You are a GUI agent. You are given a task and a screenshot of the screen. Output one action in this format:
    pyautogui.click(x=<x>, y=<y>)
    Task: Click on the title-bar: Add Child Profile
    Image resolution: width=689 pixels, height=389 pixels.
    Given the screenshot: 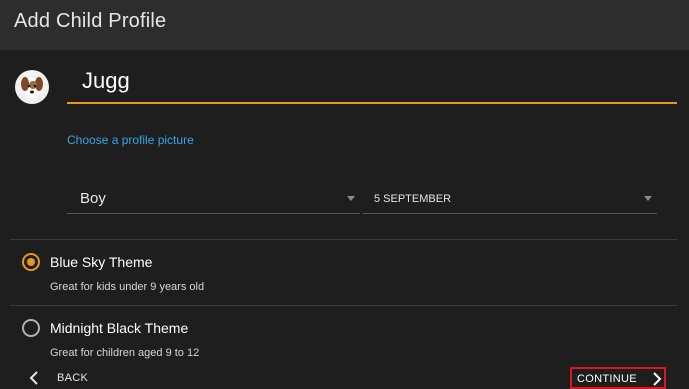 What is the action you would take?
    pyautogui.click(x=344, y=25)
    